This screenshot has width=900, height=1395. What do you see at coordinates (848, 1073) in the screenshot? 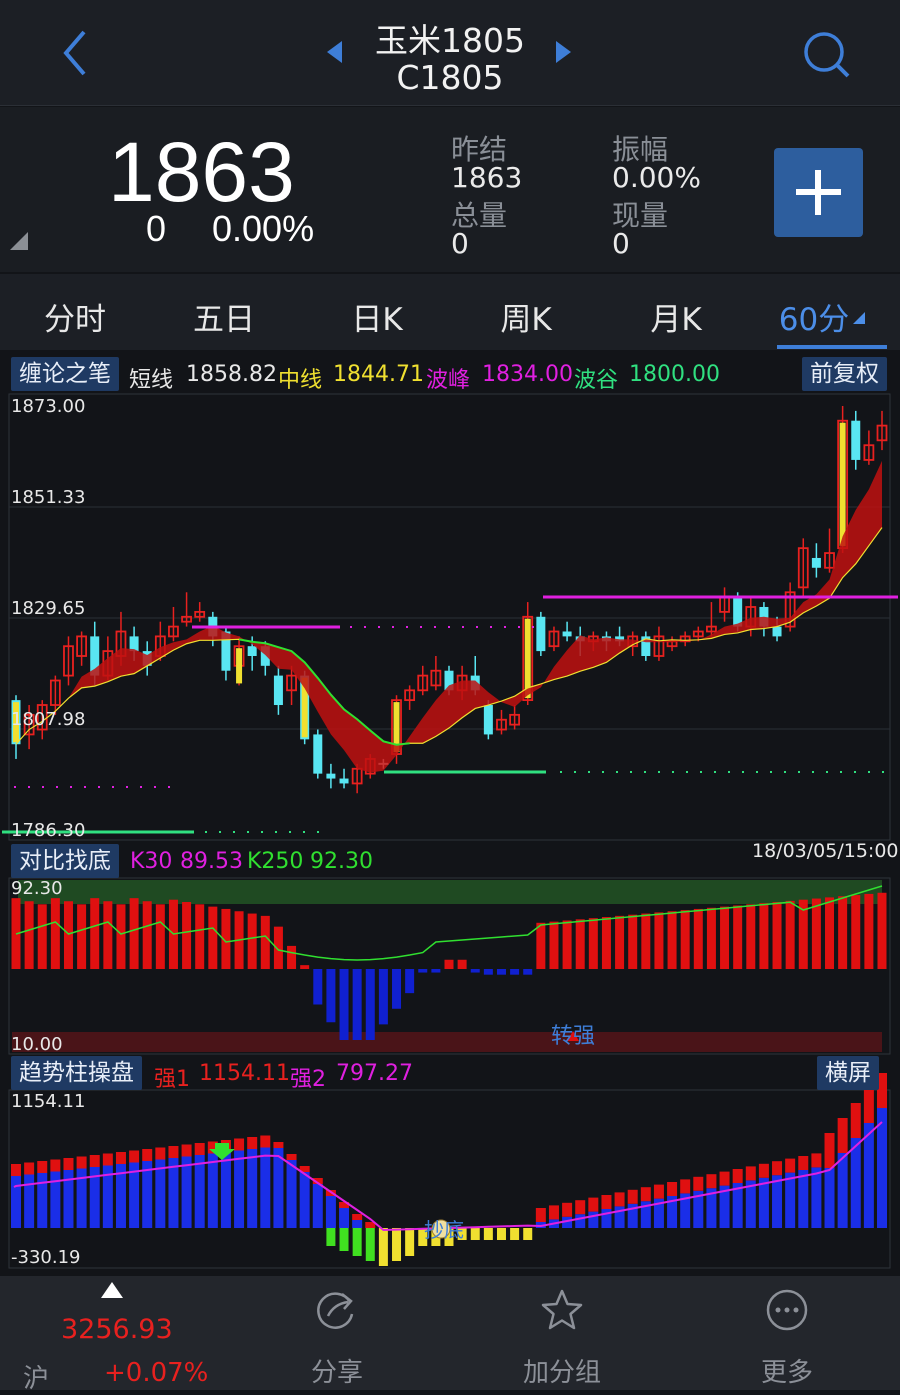
I see `landscape-button: 横屏` at bounding box center [848, 1073].